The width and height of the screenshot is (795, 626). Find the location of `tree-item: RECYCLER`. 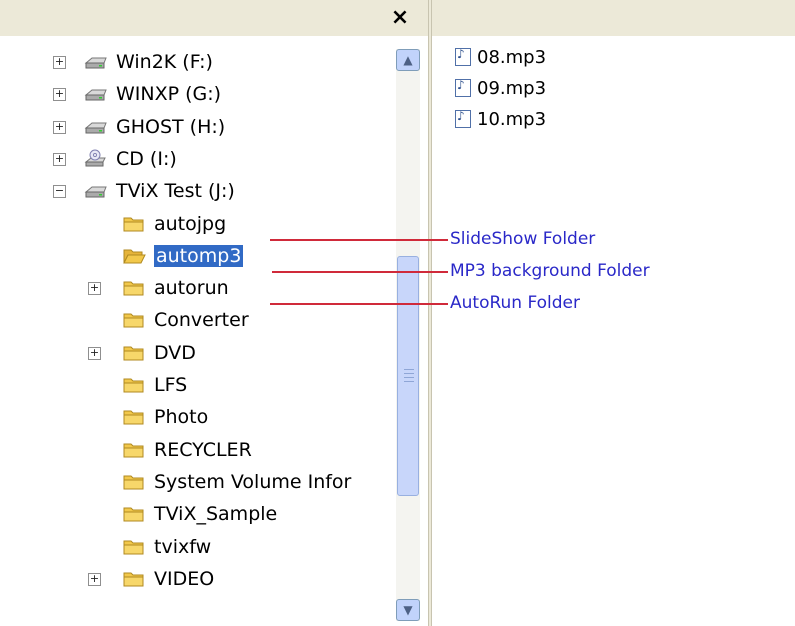

tree-item: RECYCLER is located at coordinates (187, 450).